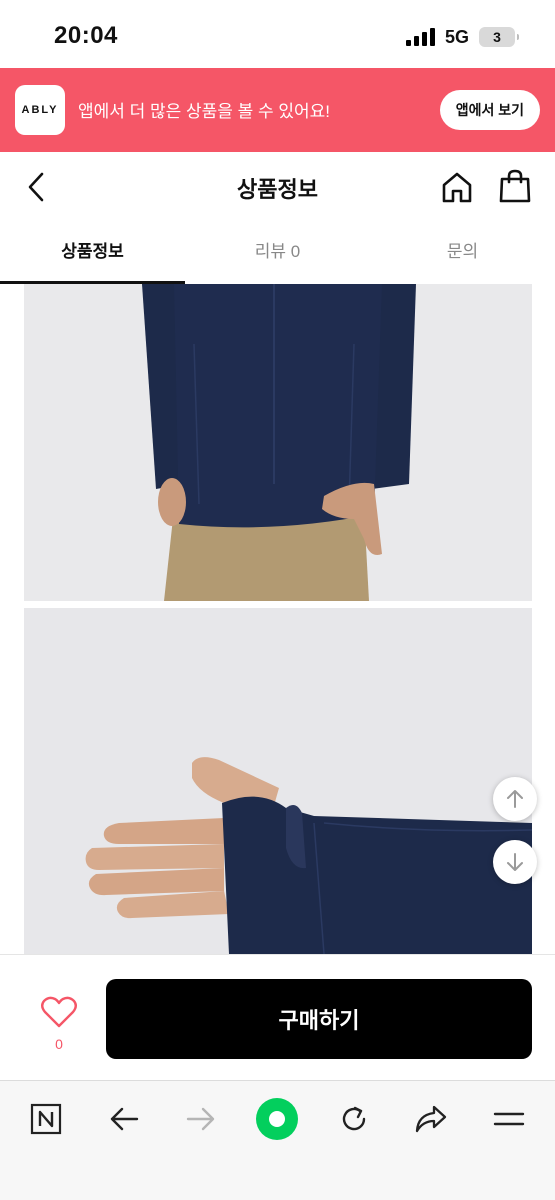  I want to click on page-header: 상품정보, so click(277, 187).